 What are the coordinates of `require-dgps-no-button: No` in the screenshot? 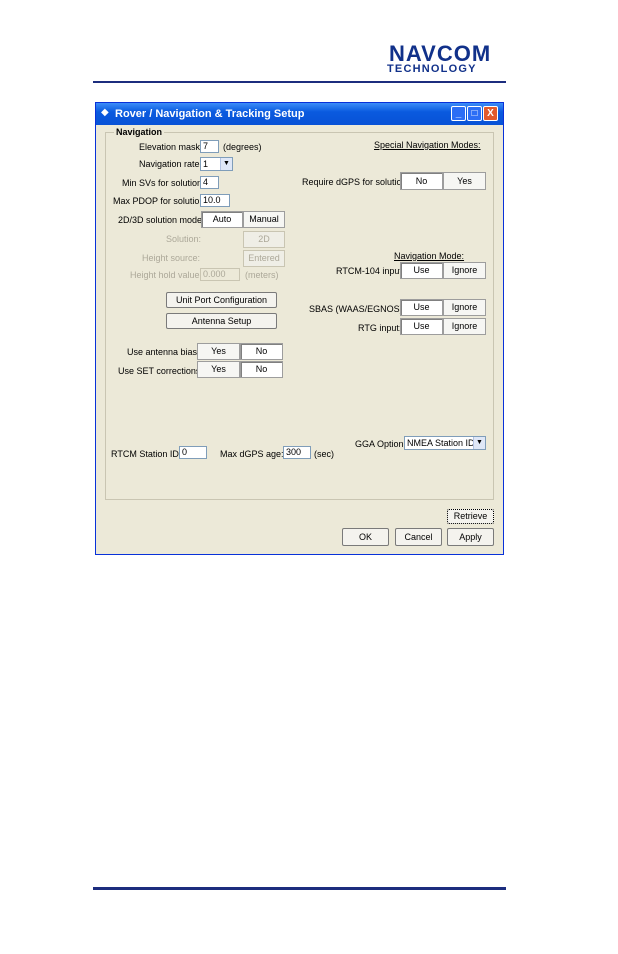 It's located at (421, 181).